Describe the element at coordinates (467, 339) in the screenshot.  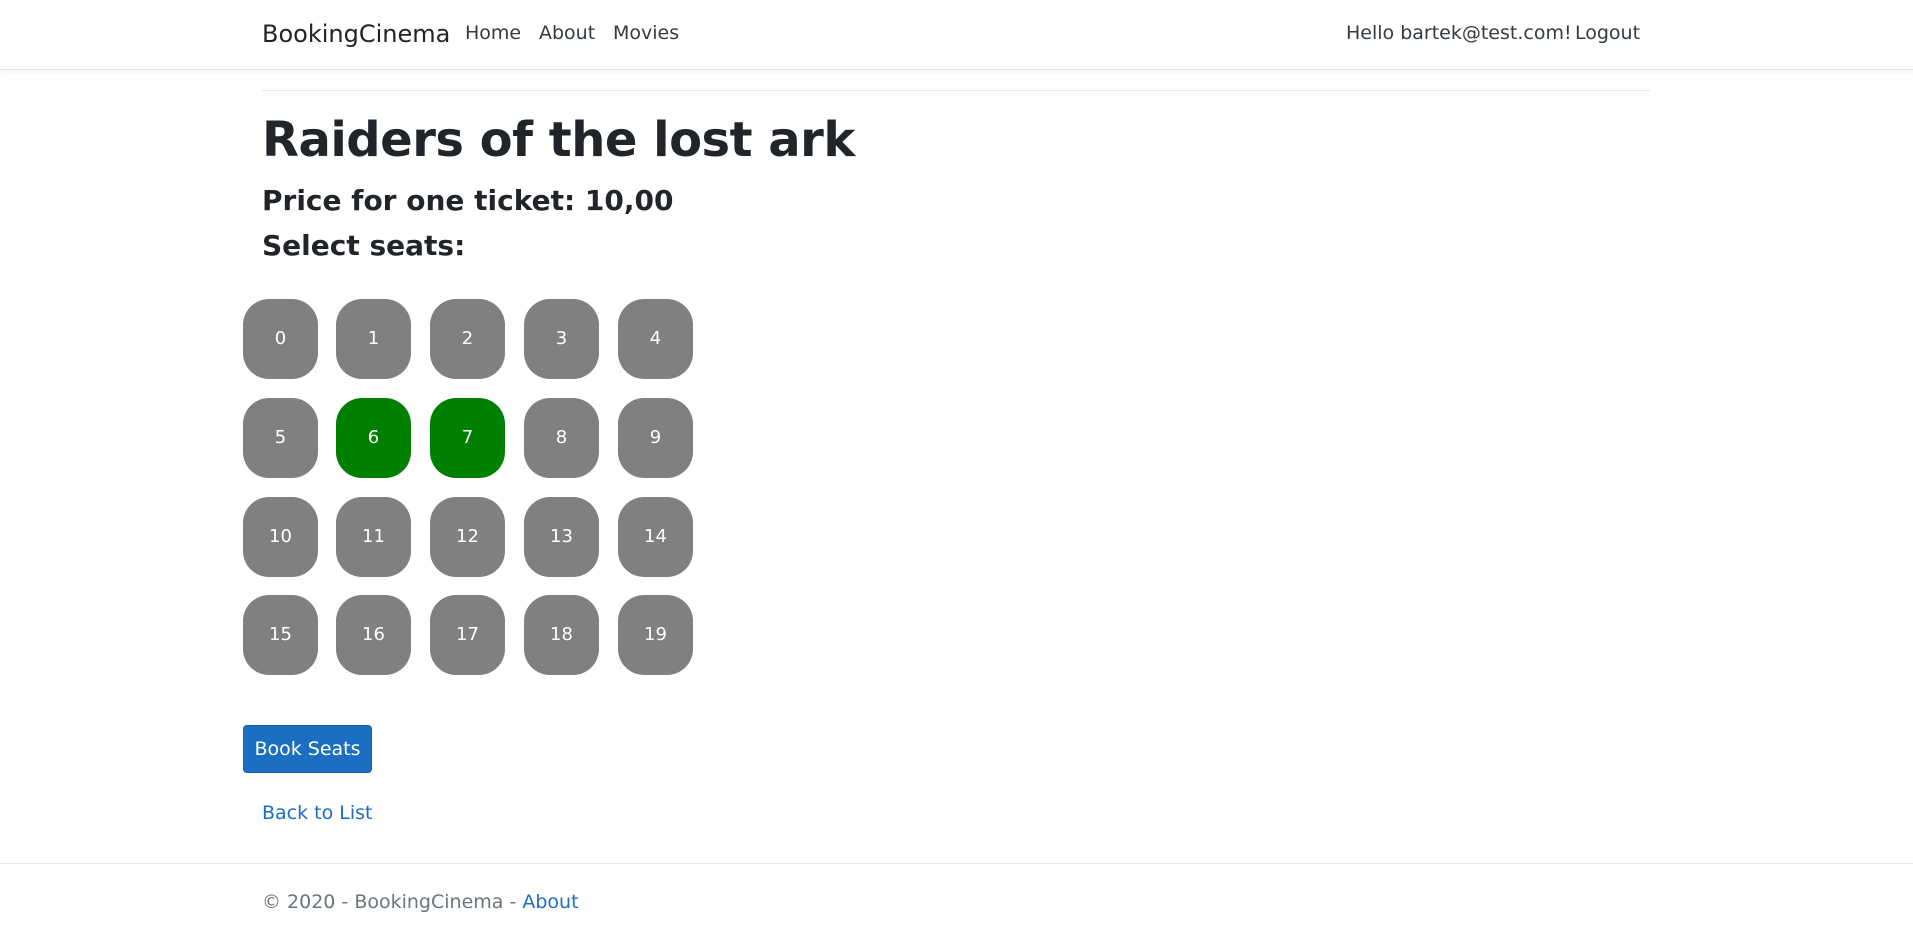
I see `seat-2: 2` at that location.